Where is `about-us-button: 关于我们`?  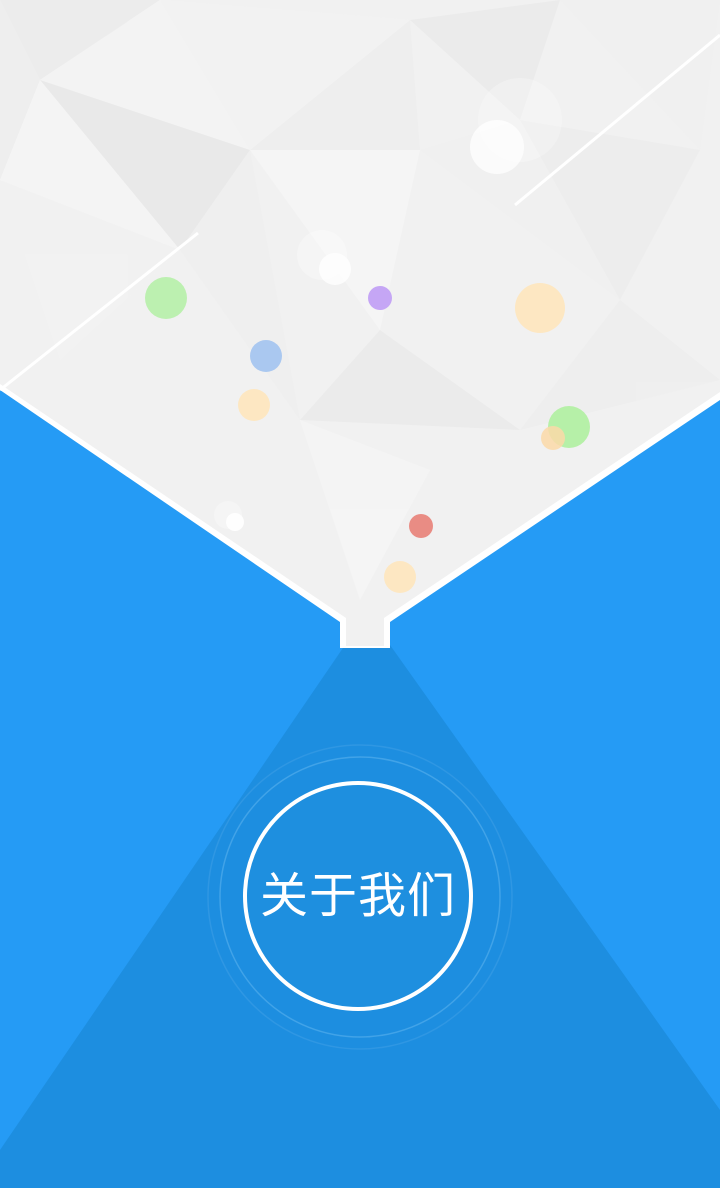 about-us-button: 关于我们 is located at coordinates (358, 896).